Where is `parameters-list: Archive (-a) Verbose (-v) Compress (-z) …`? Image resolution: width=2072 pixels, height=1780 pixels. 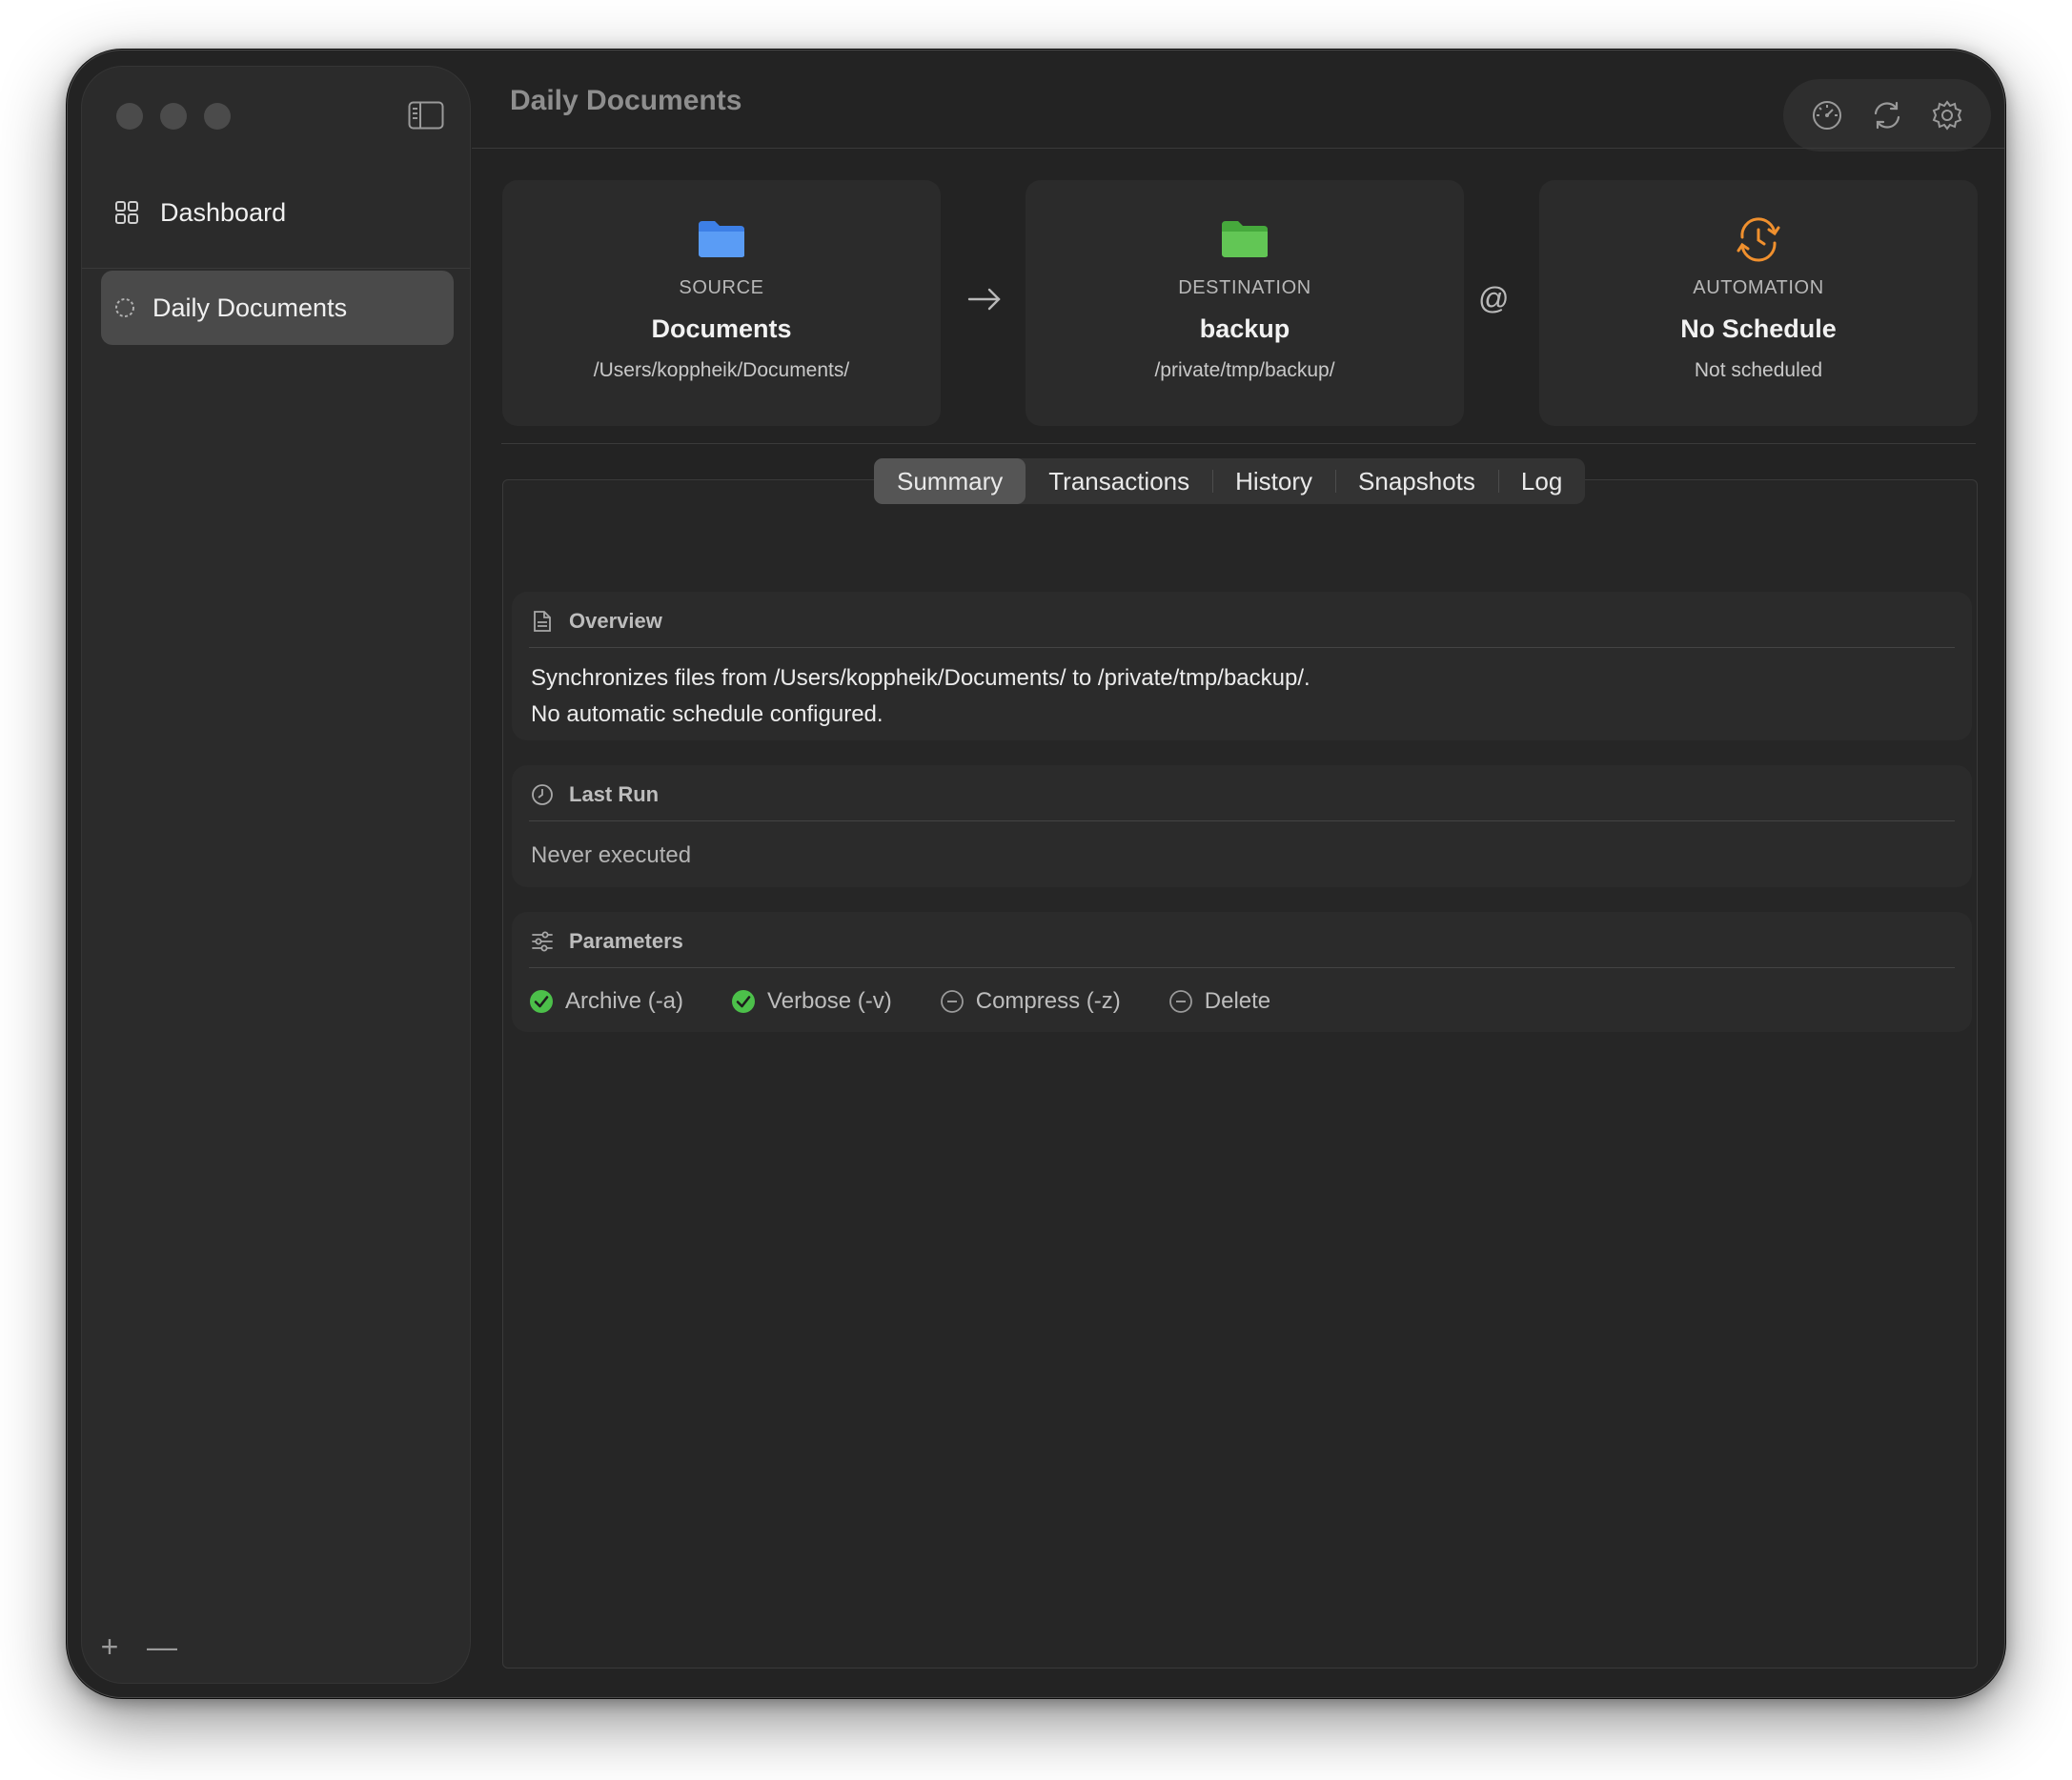 parameters-list: Archive (-a) Verbose (-v) Compress (-z) … is located at coordinates (923, 1001).